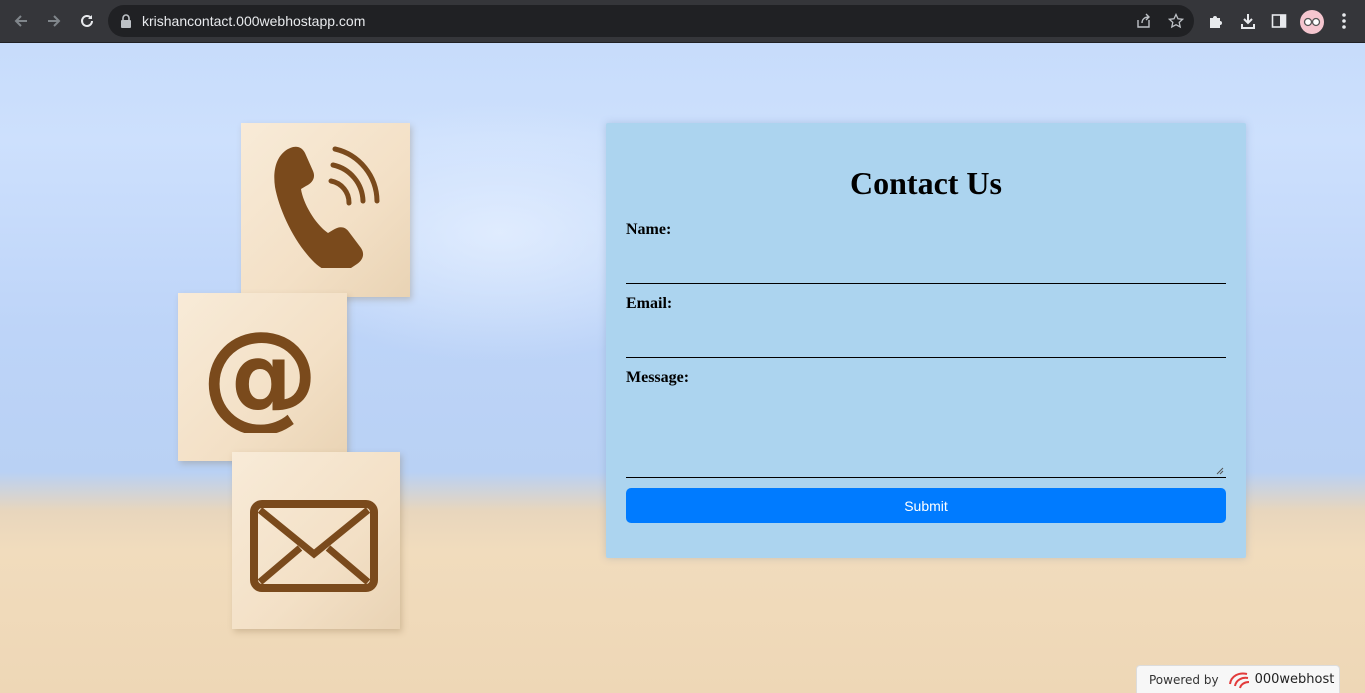  I want to click on powered-by-text: Powered by, so click(1184, 679).